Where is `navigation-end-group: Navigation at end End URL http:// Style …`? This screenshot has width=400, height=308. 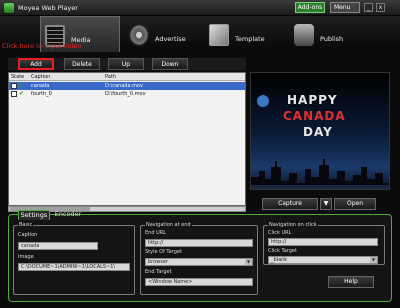
navigation-end-group: Navigation at end End URL http:// Style … is located at coordinates (199, 258).